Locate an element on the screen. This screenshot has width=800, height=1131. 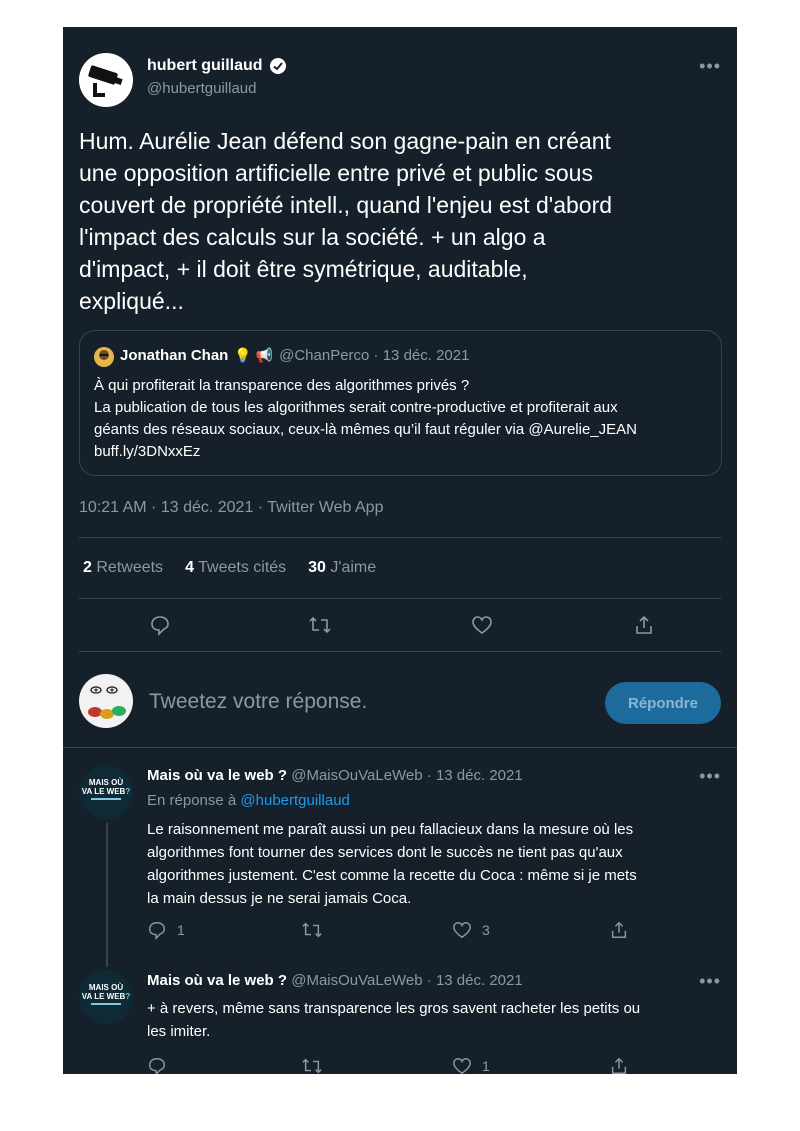
author-avatar is located at coordinates (106, 80).